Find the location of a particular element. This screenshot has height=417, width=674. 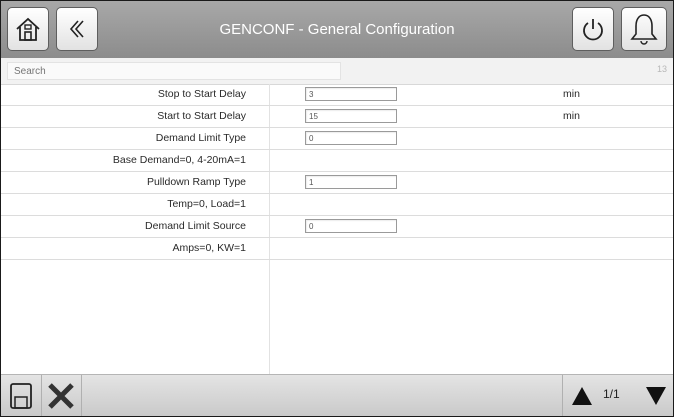

page-down-icon is located at coordinates (656, 396).